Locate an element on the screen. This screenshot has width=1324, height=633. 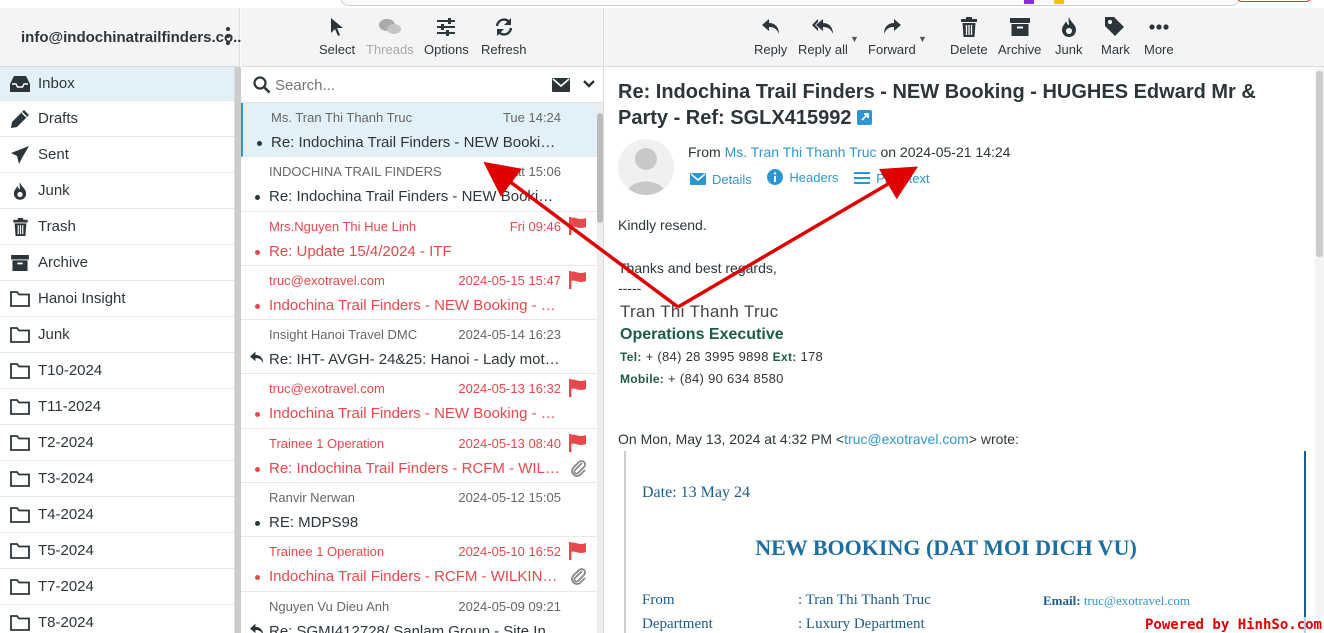
open-in-new-window-icon is located at coordinates (865, 119).